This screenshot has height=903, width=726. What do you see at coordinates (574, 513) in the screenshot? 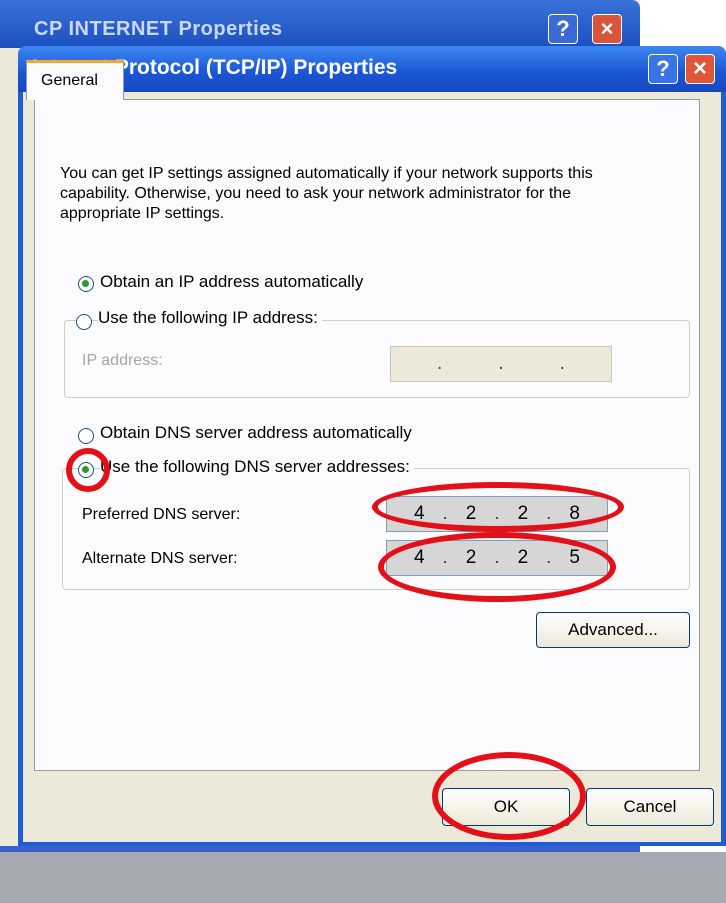
I see `preferred-dns-octet-4: 8` at bounding box center [574, 513].